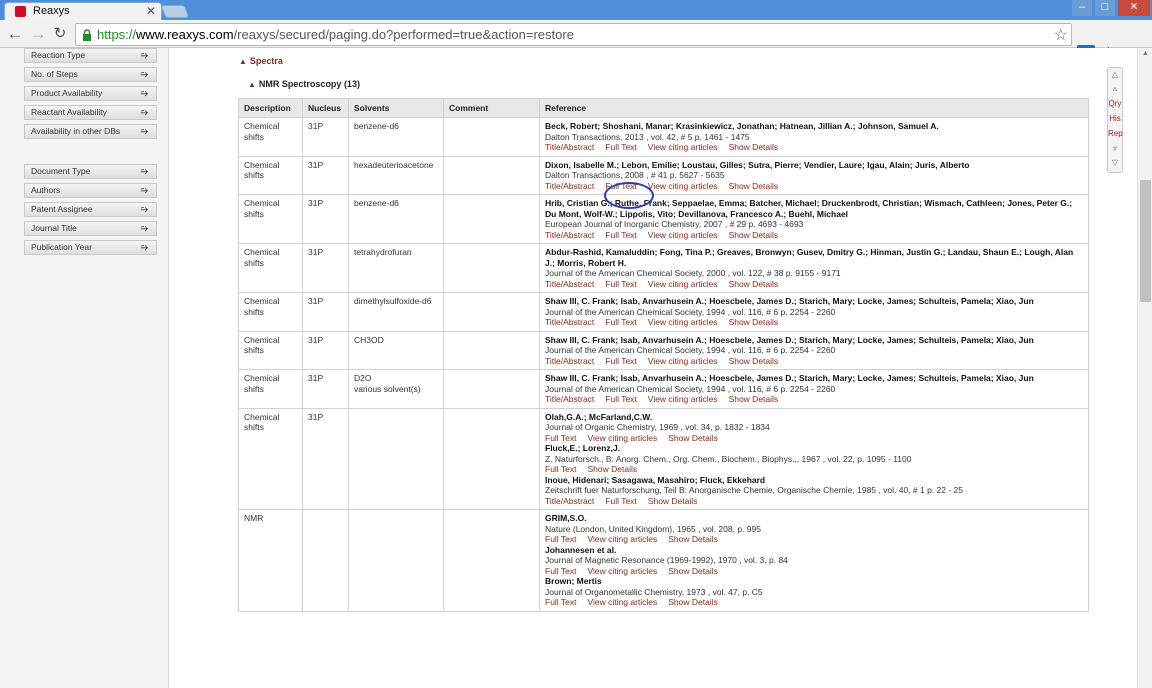  Describe the element at coordinates (90, 190) in the screenshot. I see `facet-authors: Authors ⭇` at that location.